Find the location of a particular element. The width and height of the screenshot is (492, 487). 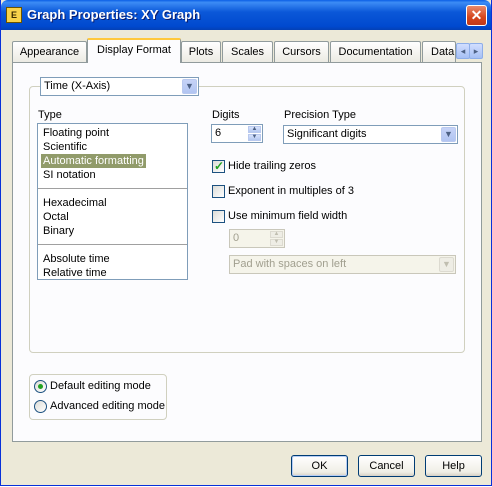

tab-cursors: Cursors is located at coordinates (301, 51).